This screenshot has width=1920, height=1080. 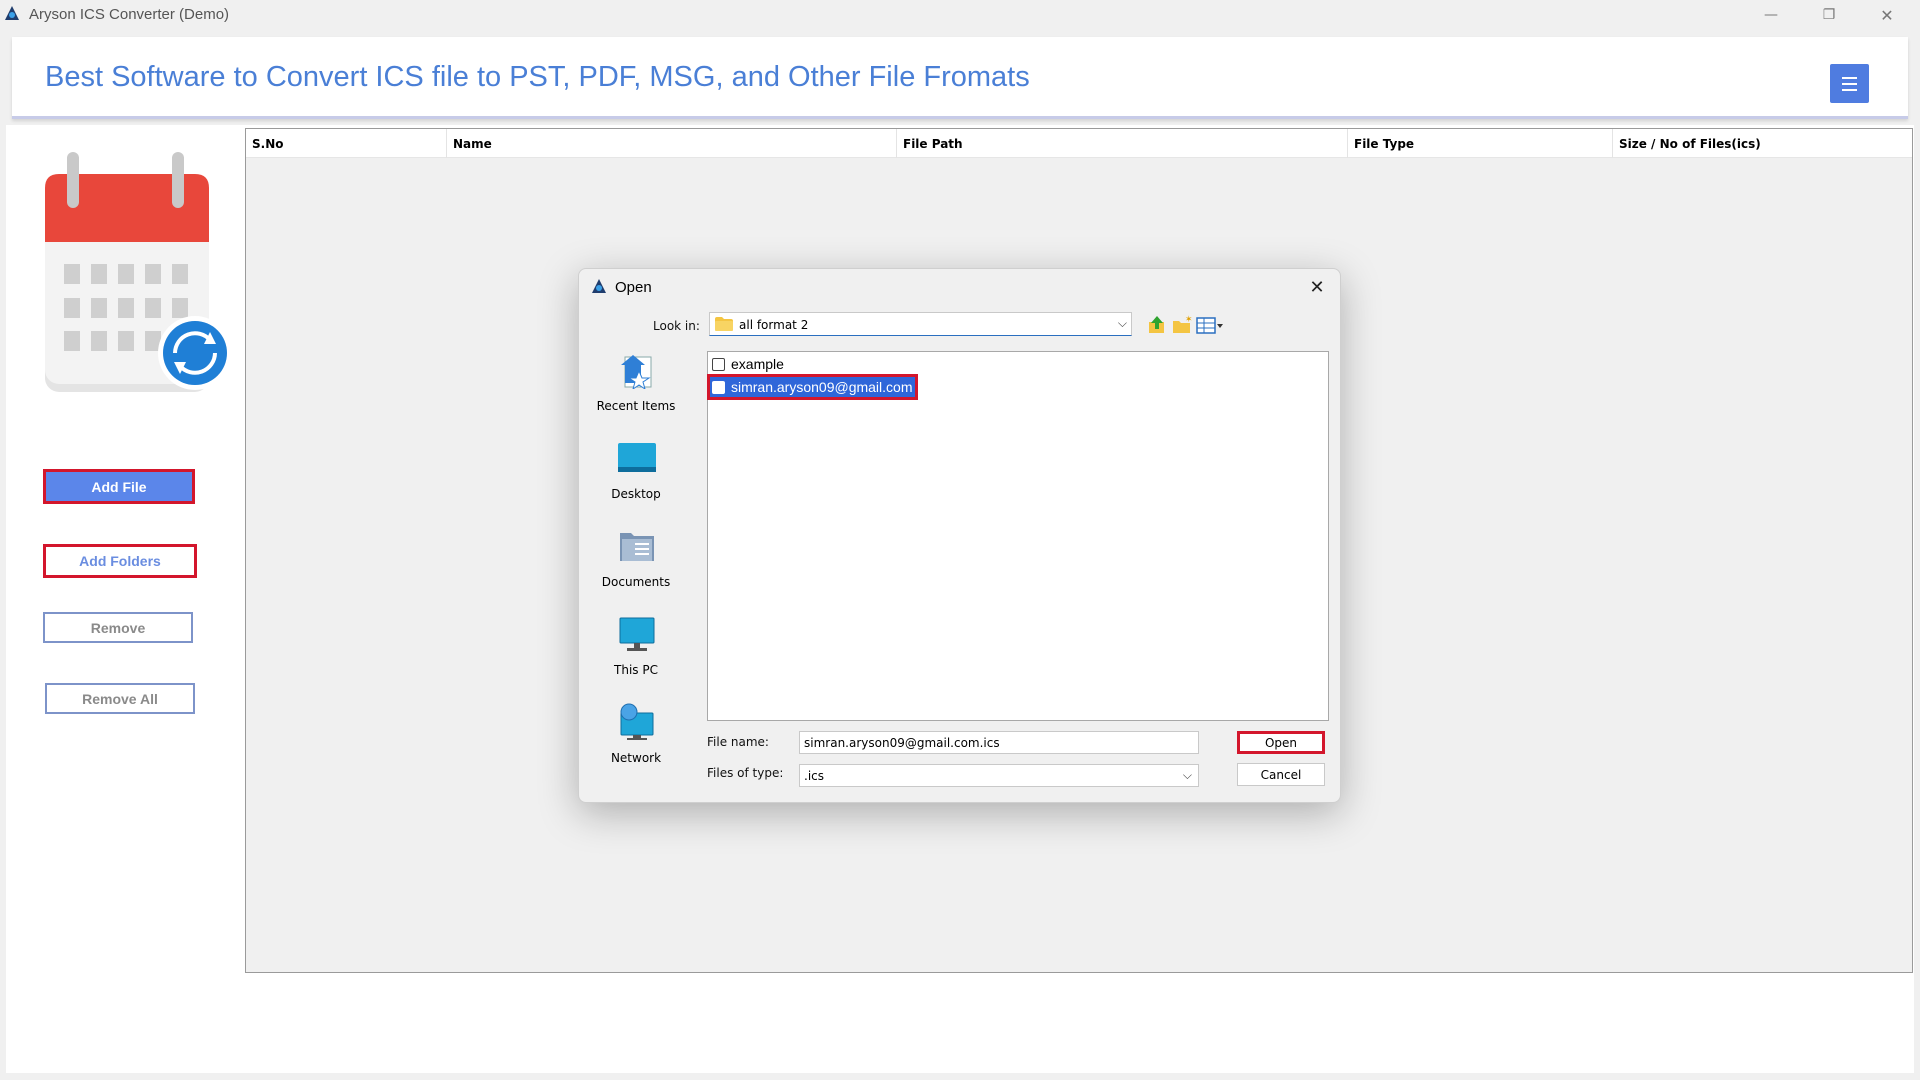 I want to click on look-in-select: all format 2 ⌵, so click(x=920, y=324).